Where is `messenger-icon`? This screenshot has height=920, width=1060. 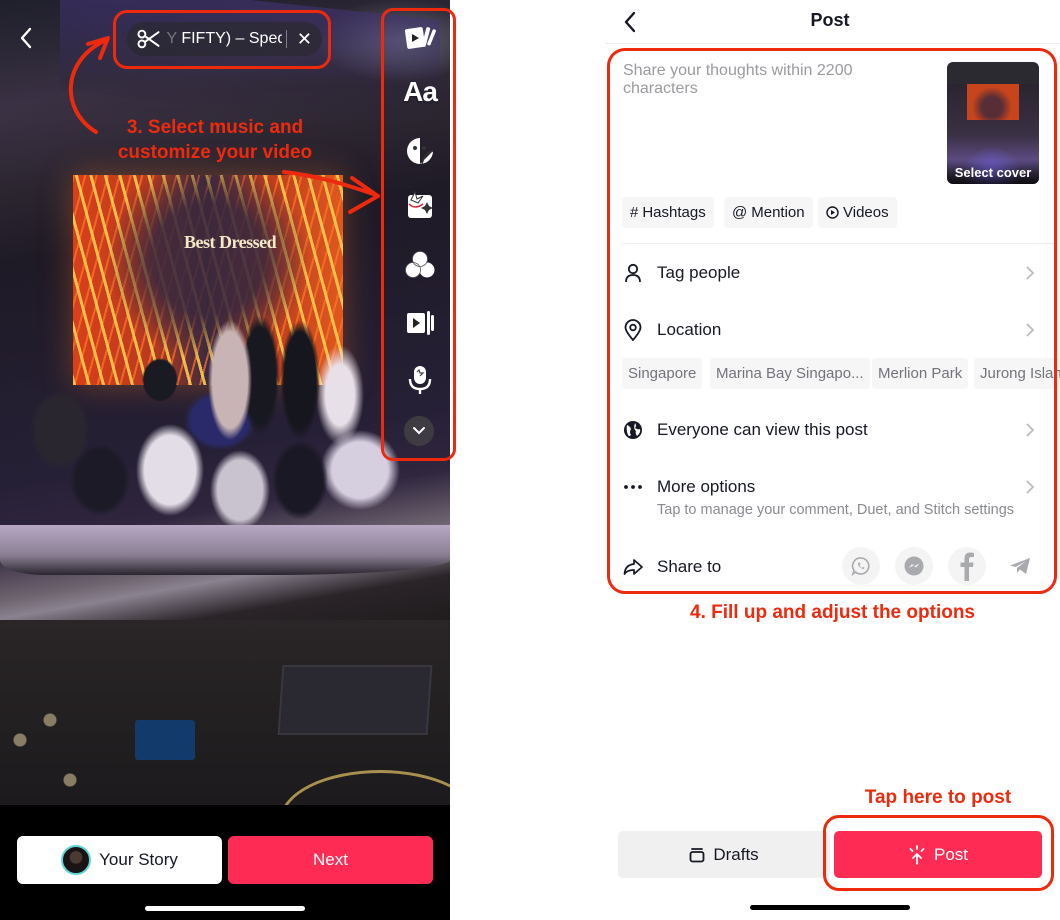 messenger-icon is located at coordinates (914, 566).